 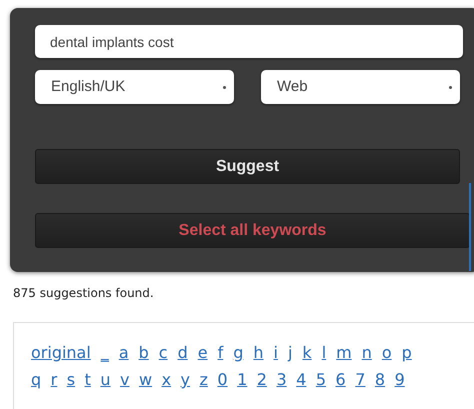 I want to click on index-link: 3, so click(x=281, y=380).